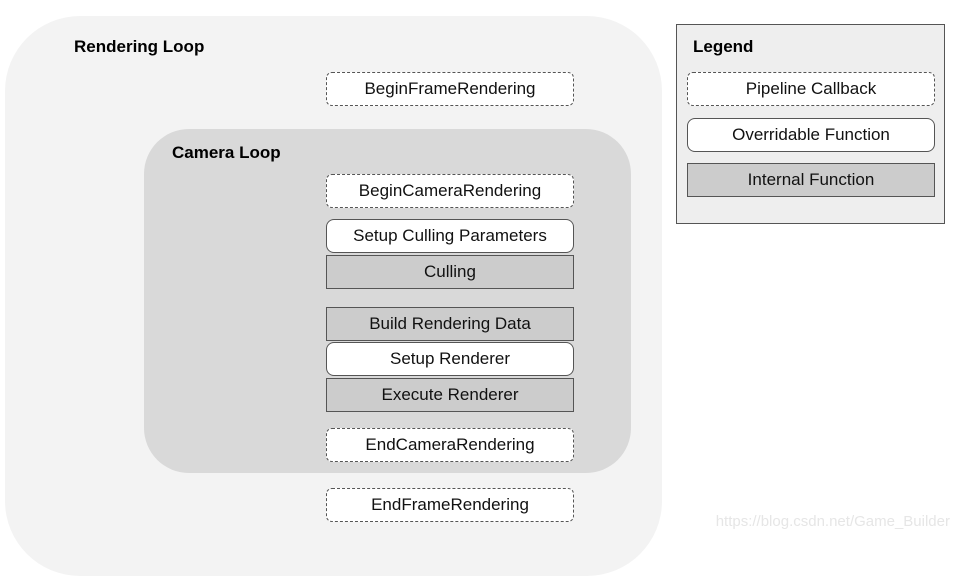  I want to click on begin-camera-rendering-box: BeginCameraRendering, so click(450, 191).